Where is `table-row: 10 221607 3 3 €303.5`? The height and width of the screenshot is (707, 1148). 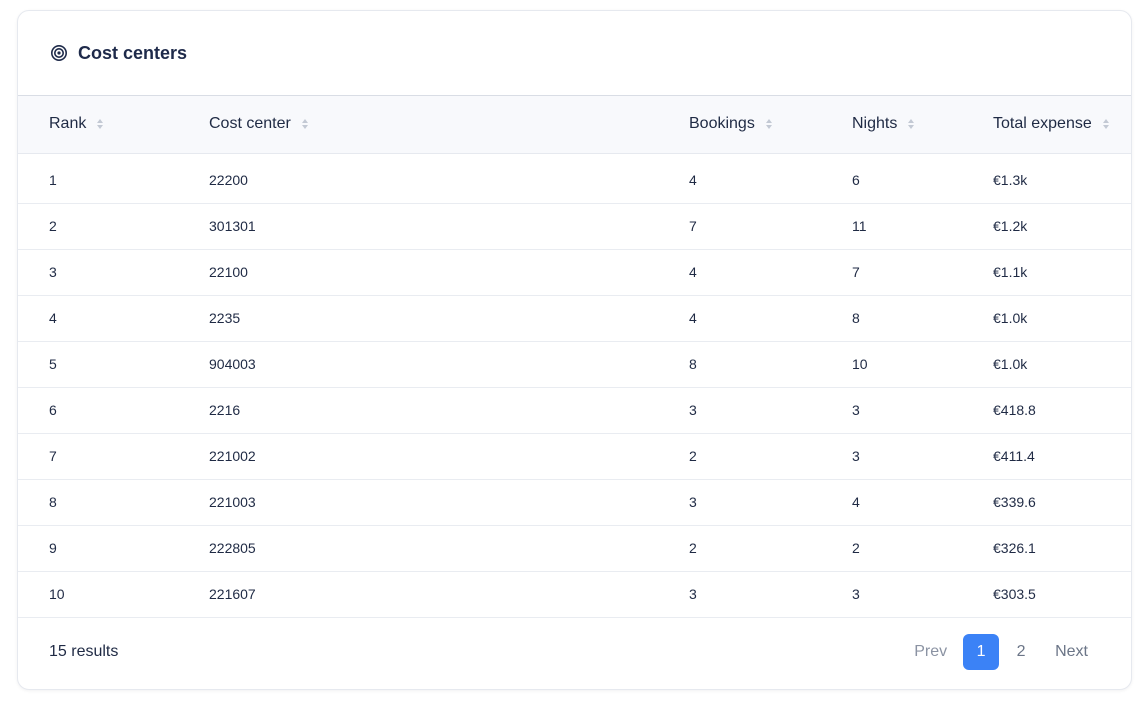
table-row: 10 221607 3 3 €303.5 is located at coordinates (574, 594).